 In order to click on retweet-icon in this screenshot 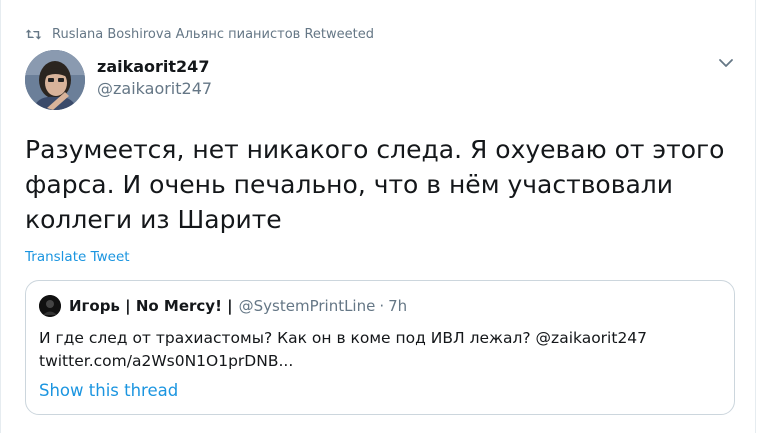, I will do `click(33, 34)`.